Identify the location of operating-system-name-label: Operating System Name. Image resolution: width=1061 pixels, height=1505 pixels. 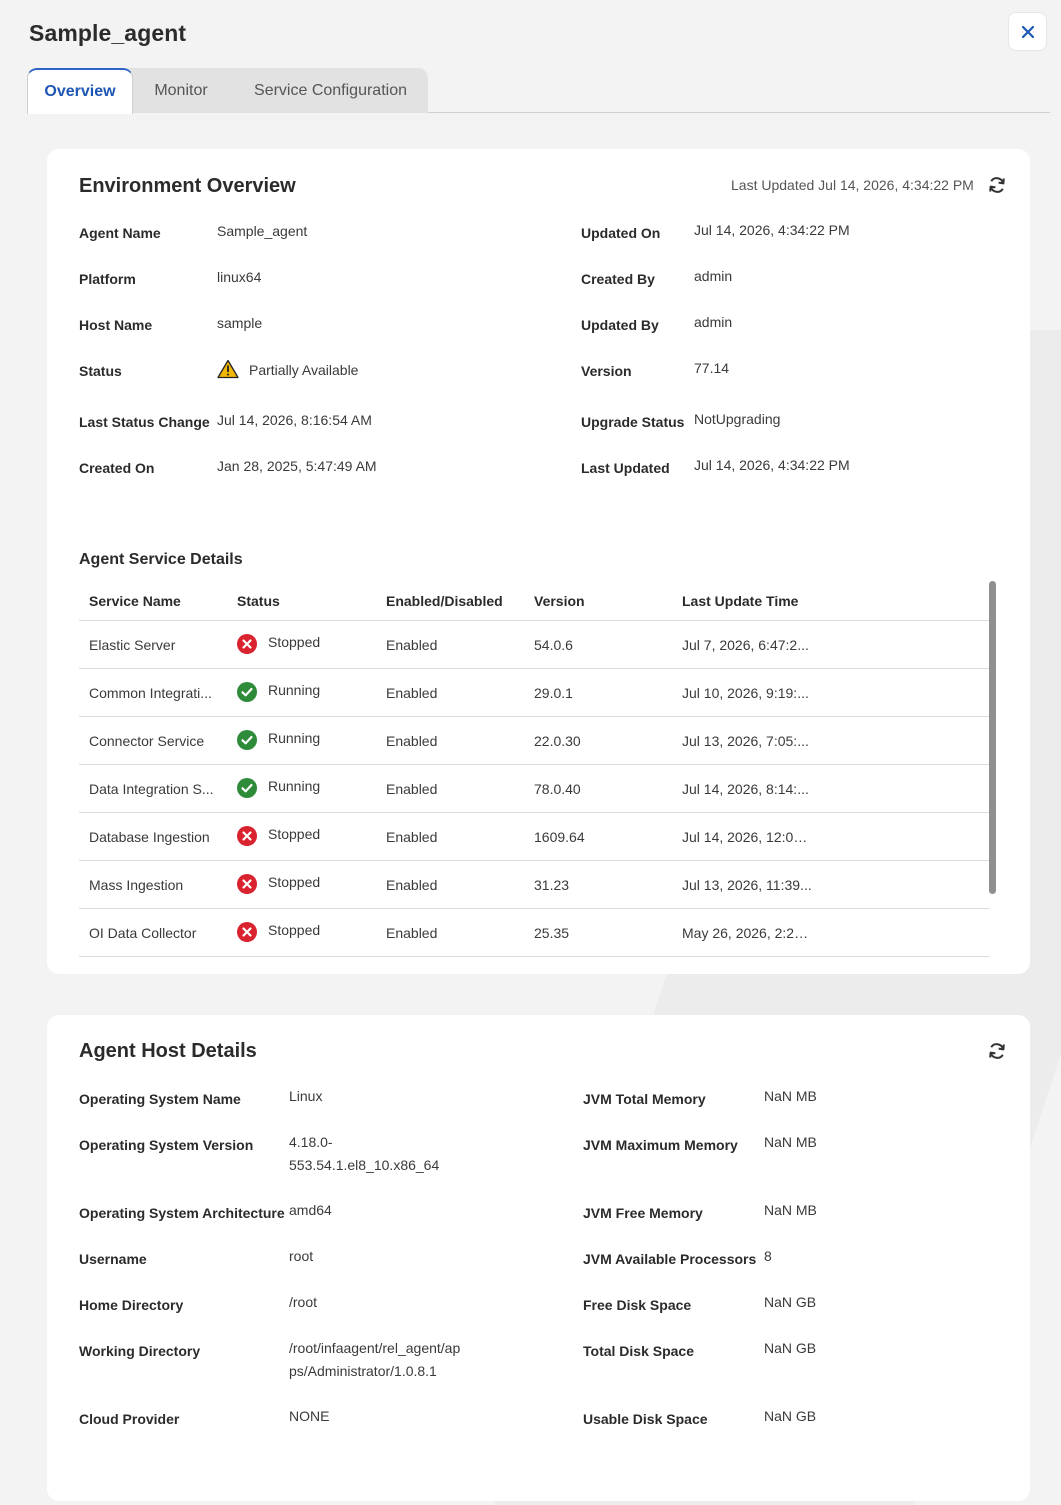
(160, 1099).